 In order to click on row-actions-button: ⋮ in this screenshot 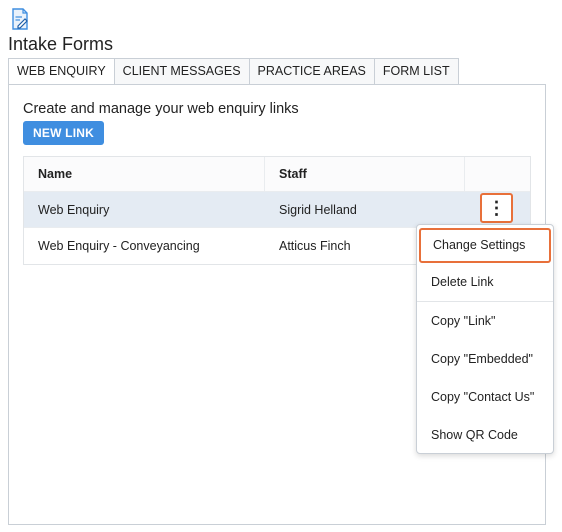, I will do `click(496, 208)`.